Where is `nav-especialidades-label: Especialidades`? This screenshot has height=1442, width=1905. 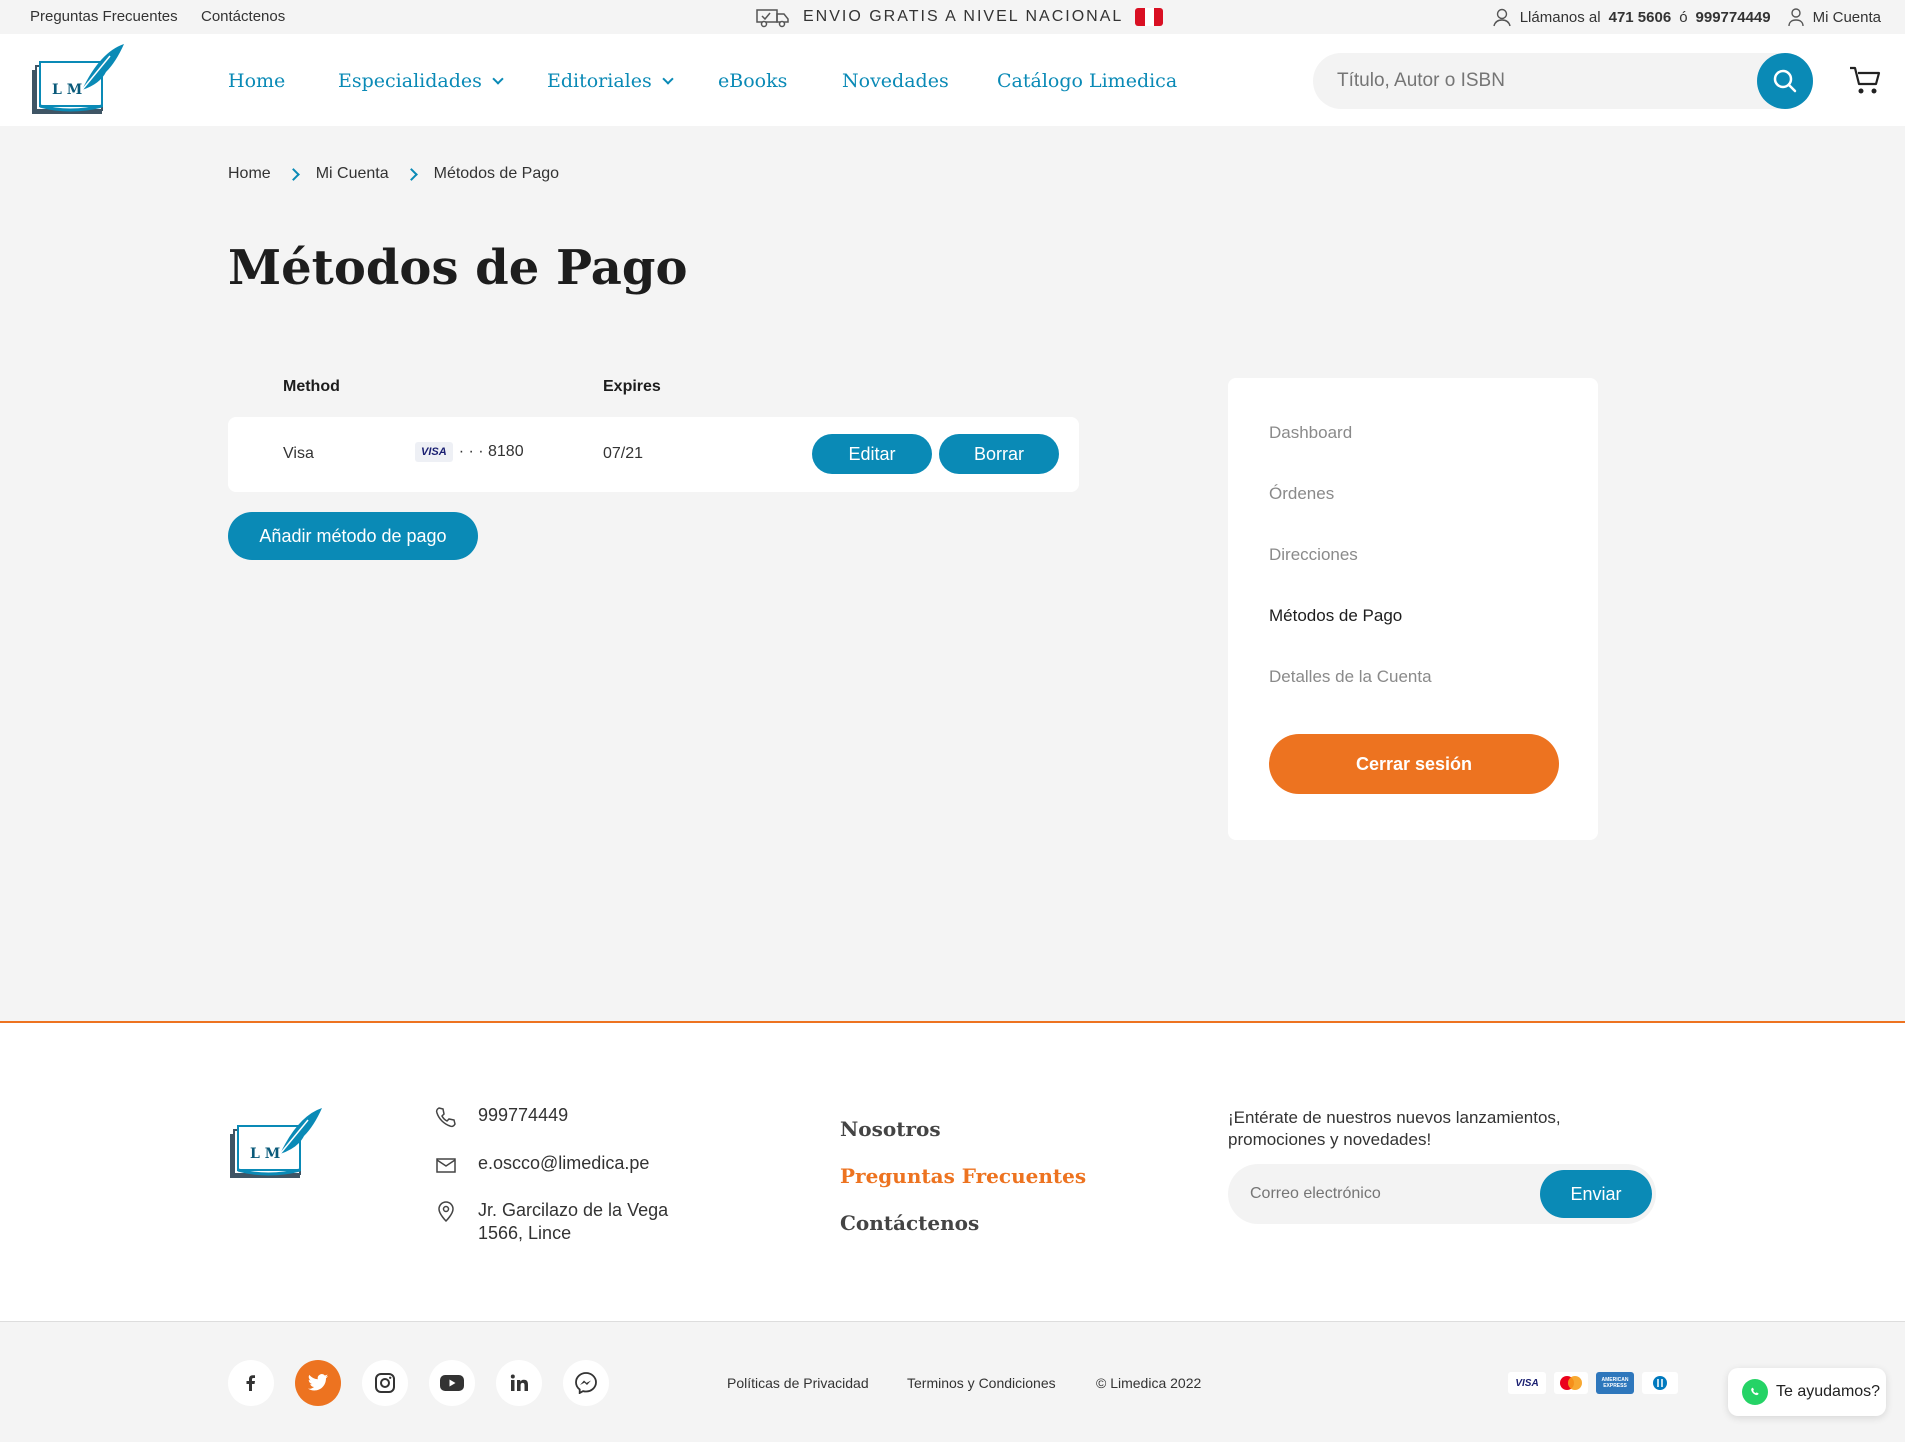
nav-especialidades-label: Especialidades is located at coordinates (410, 81).